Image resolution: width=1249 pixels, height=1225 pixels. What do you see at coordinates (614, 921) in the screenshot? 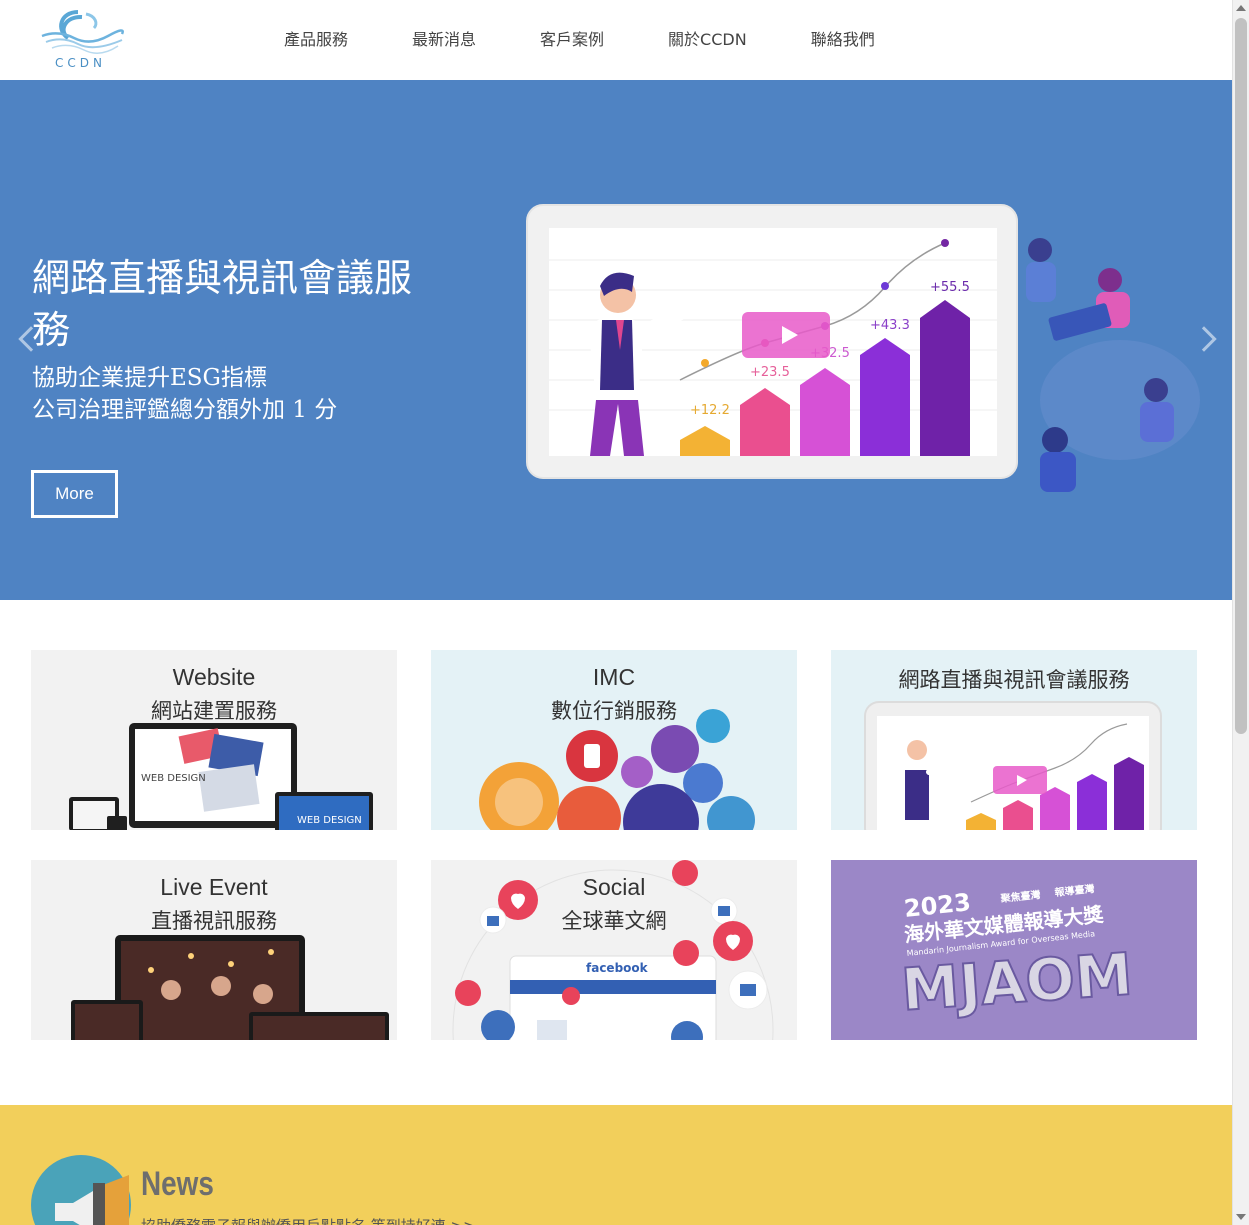
I see `card-subtitle: 全球華文網` at bounding box center [614, 921].